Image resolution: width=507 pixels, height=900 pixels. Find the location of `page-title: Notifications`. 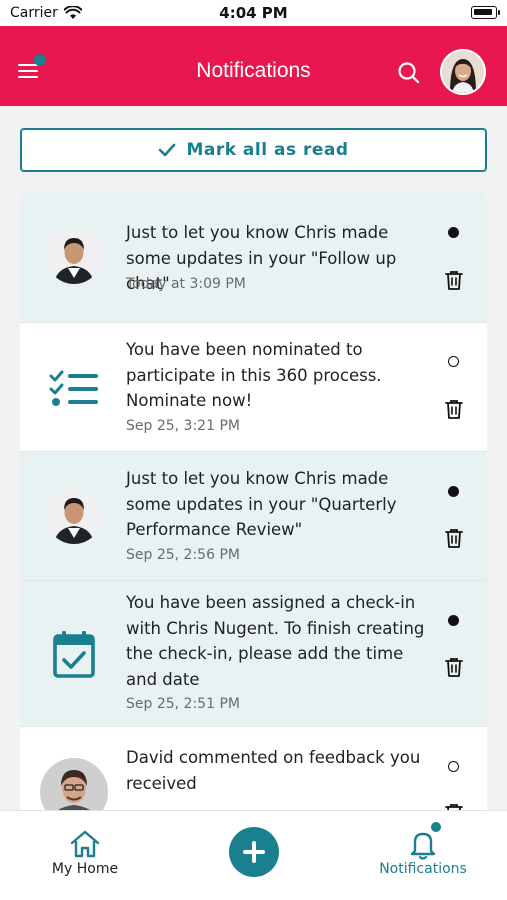

page-title: Notifications is located at coordinates (253, 70).